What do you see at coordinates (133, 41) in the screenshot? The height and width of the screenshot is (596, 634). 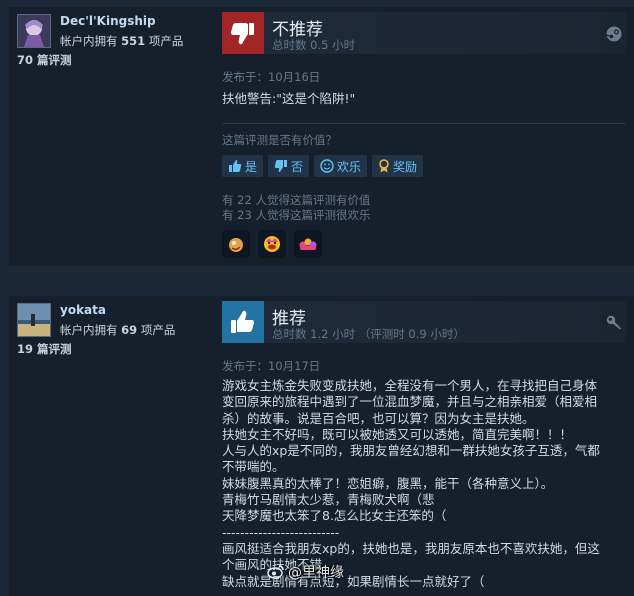 I see `products-count: 551` at bounding box center [133, 41].